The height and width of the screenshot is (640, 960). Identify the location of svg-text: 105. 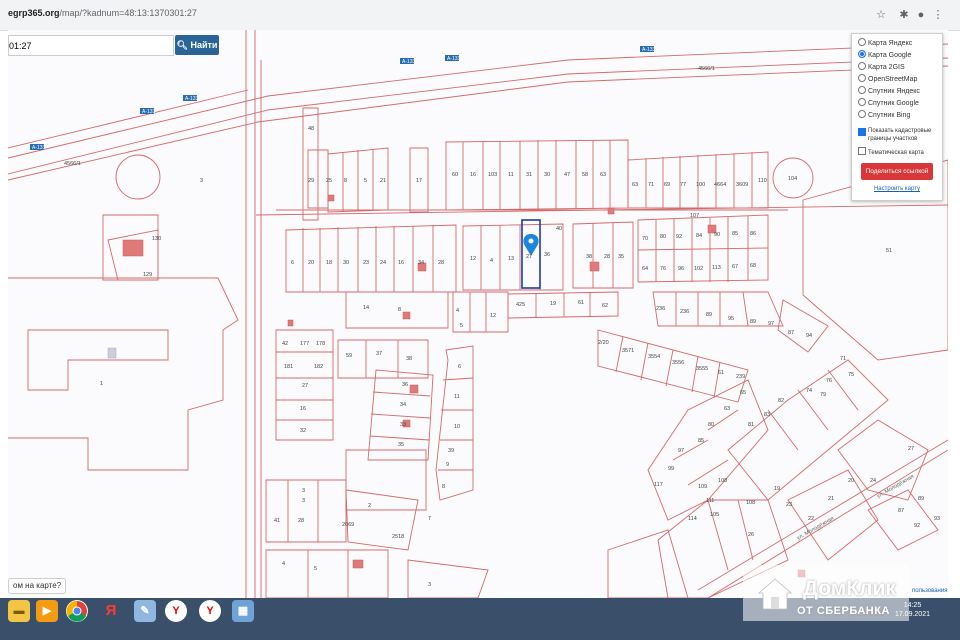
(714, 515).